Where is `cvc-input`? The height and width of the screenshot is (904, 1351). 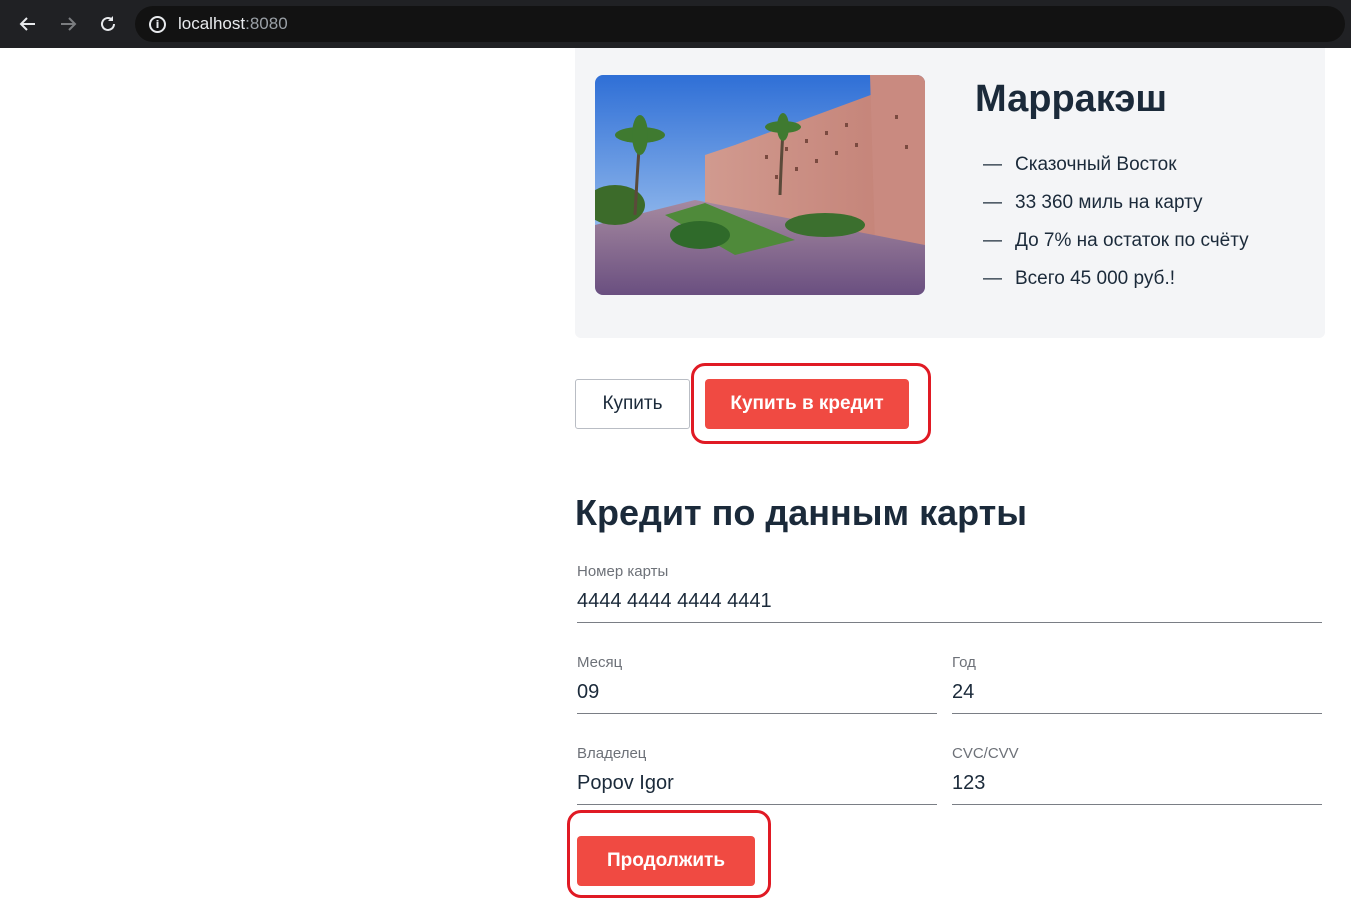
cvc-input is located at coordinates (1137, 783).